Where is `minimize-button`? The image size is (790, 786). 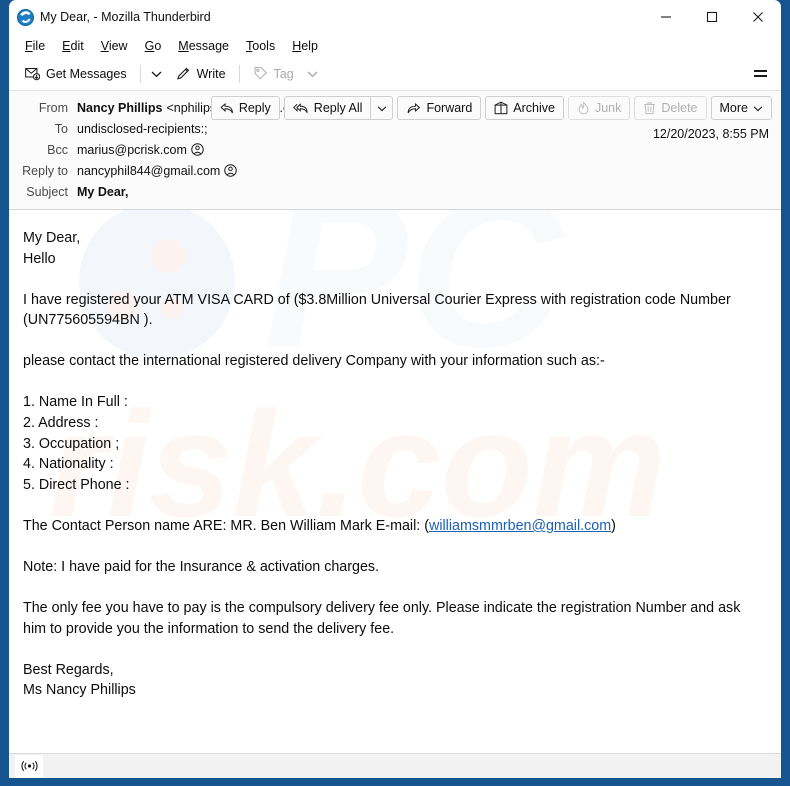
minimize-button is located at coordinates (666, 17).